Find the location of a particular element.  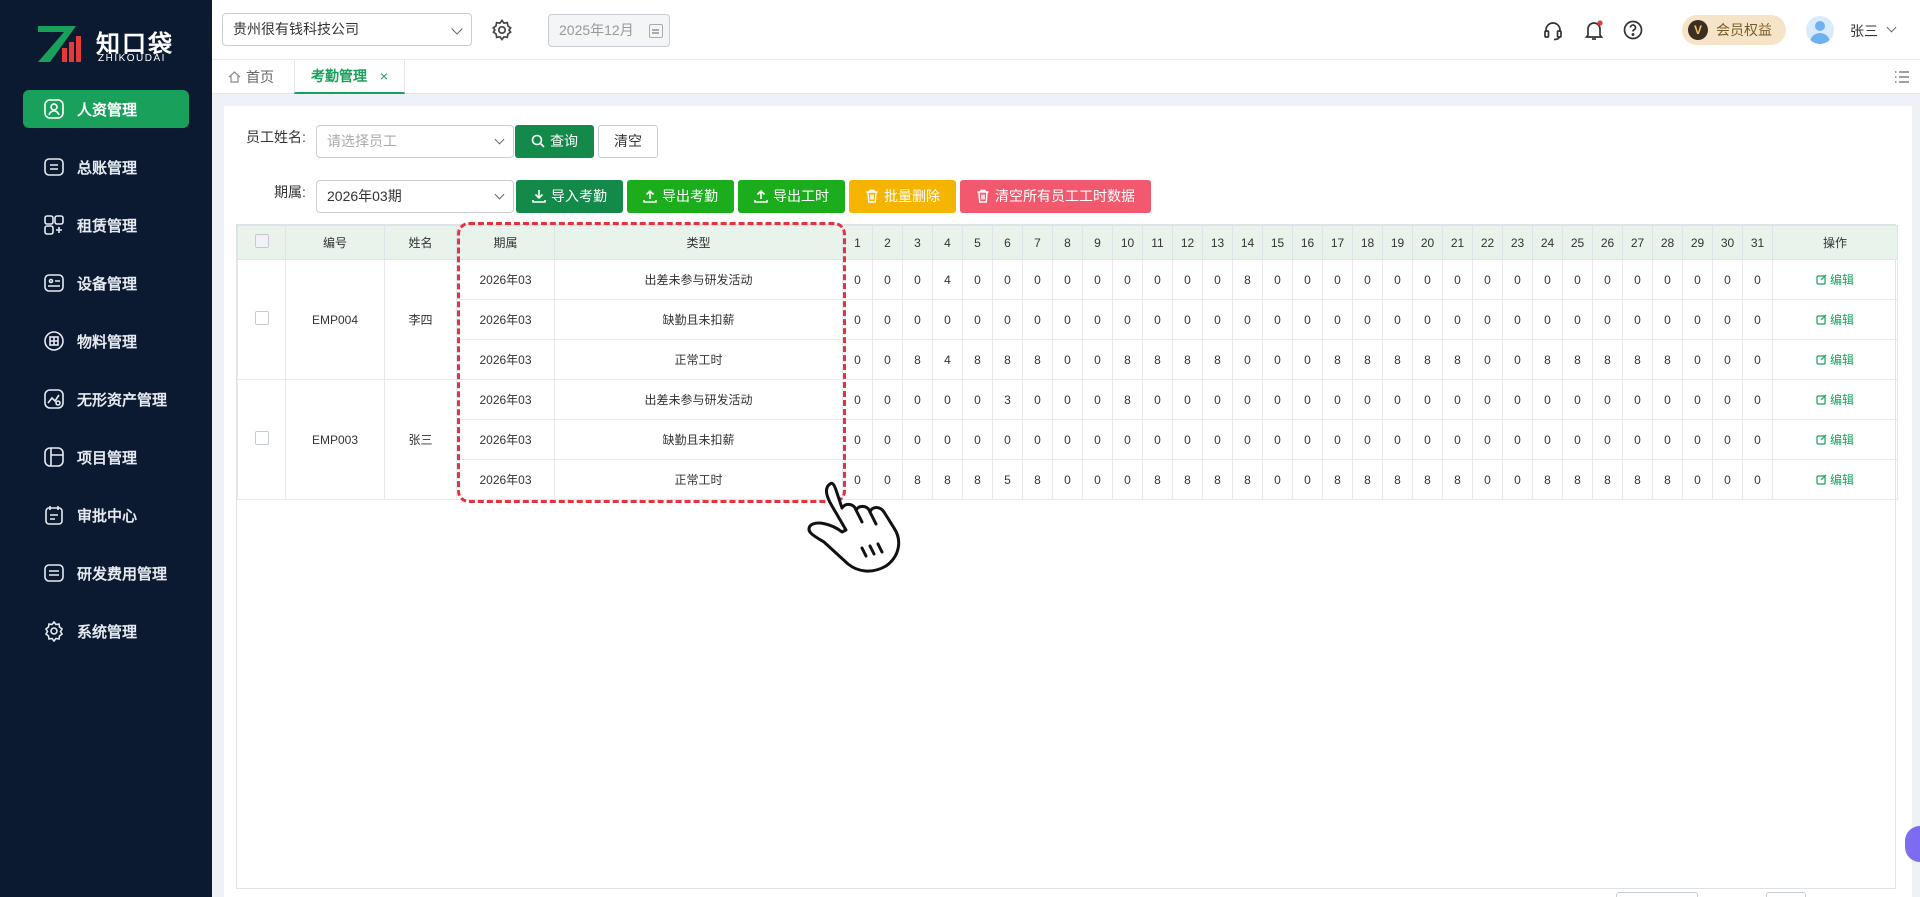

cell-name: 李四 is located at coordinates (420, 319).